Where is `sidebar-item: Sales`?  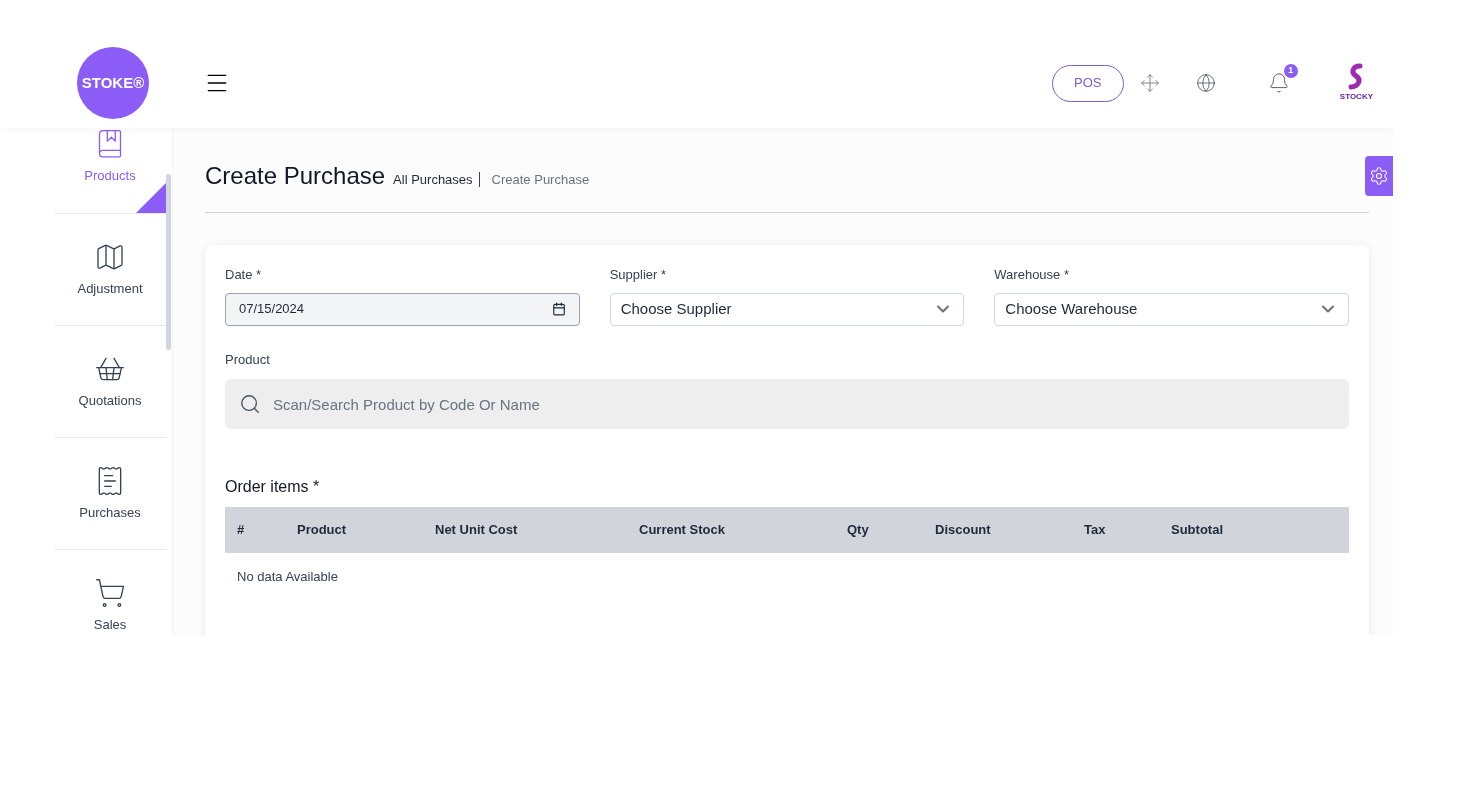 sidebar-item: Sales is located at coordinates (110, 592).